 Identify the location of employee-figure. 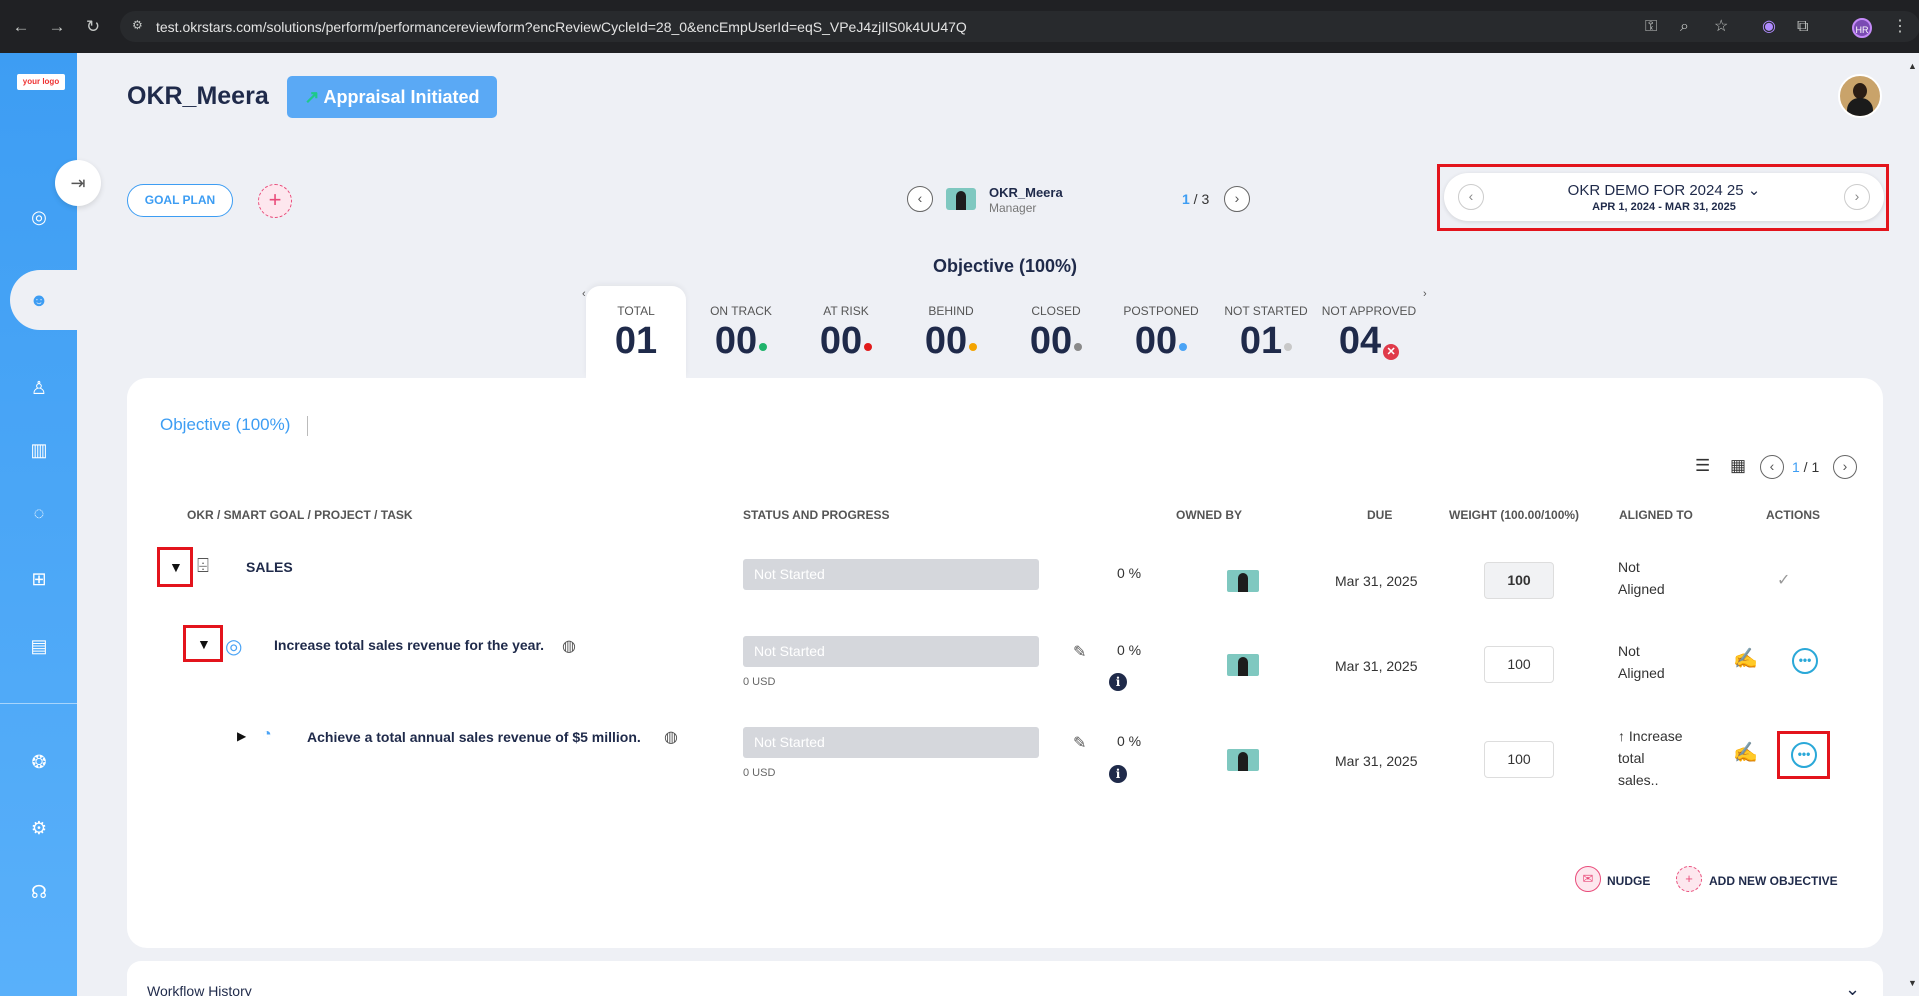
(961, 200).